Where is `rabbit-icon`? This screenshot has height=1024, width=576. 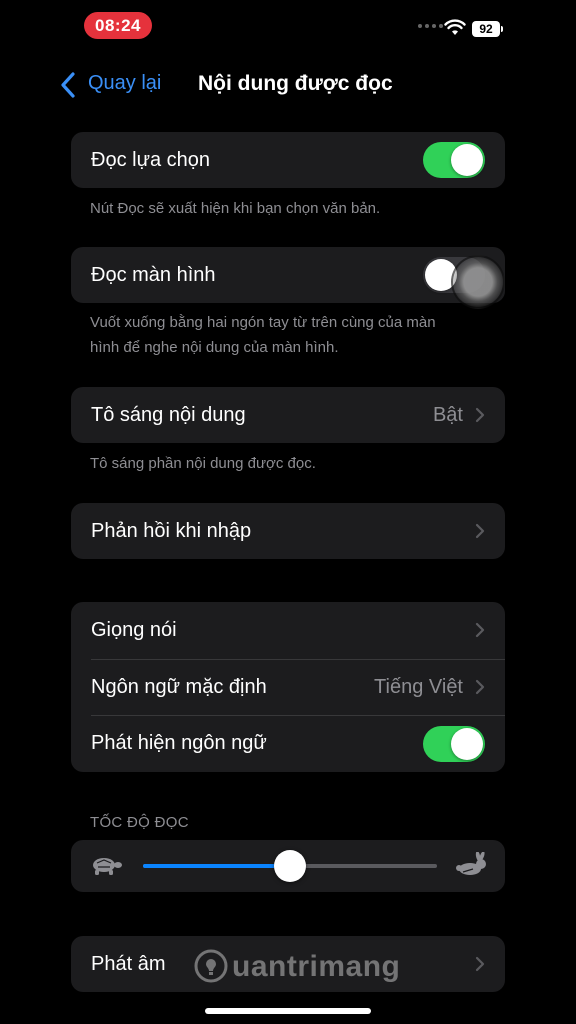
rabbit-icon is located at coordinates (471, 863).